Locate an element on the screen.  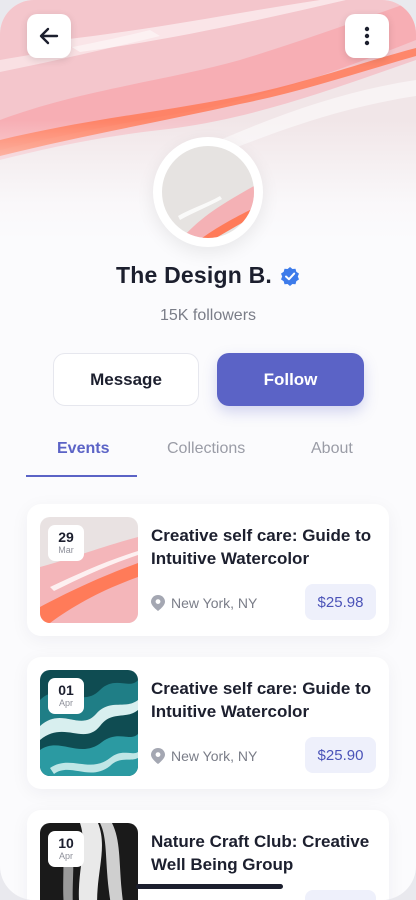
event-date-chip: 10 Apr is located at coordinates (66, 849).